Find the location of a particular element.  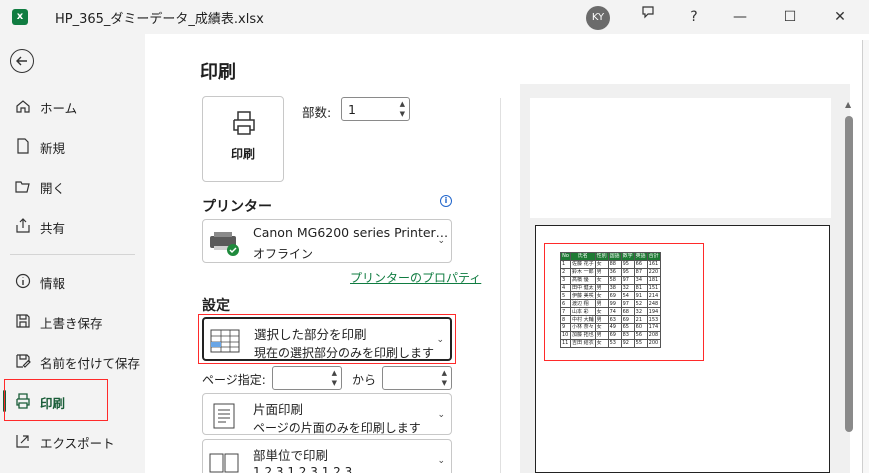

maximize-button: ☐ is located at coordinates (790, 17).